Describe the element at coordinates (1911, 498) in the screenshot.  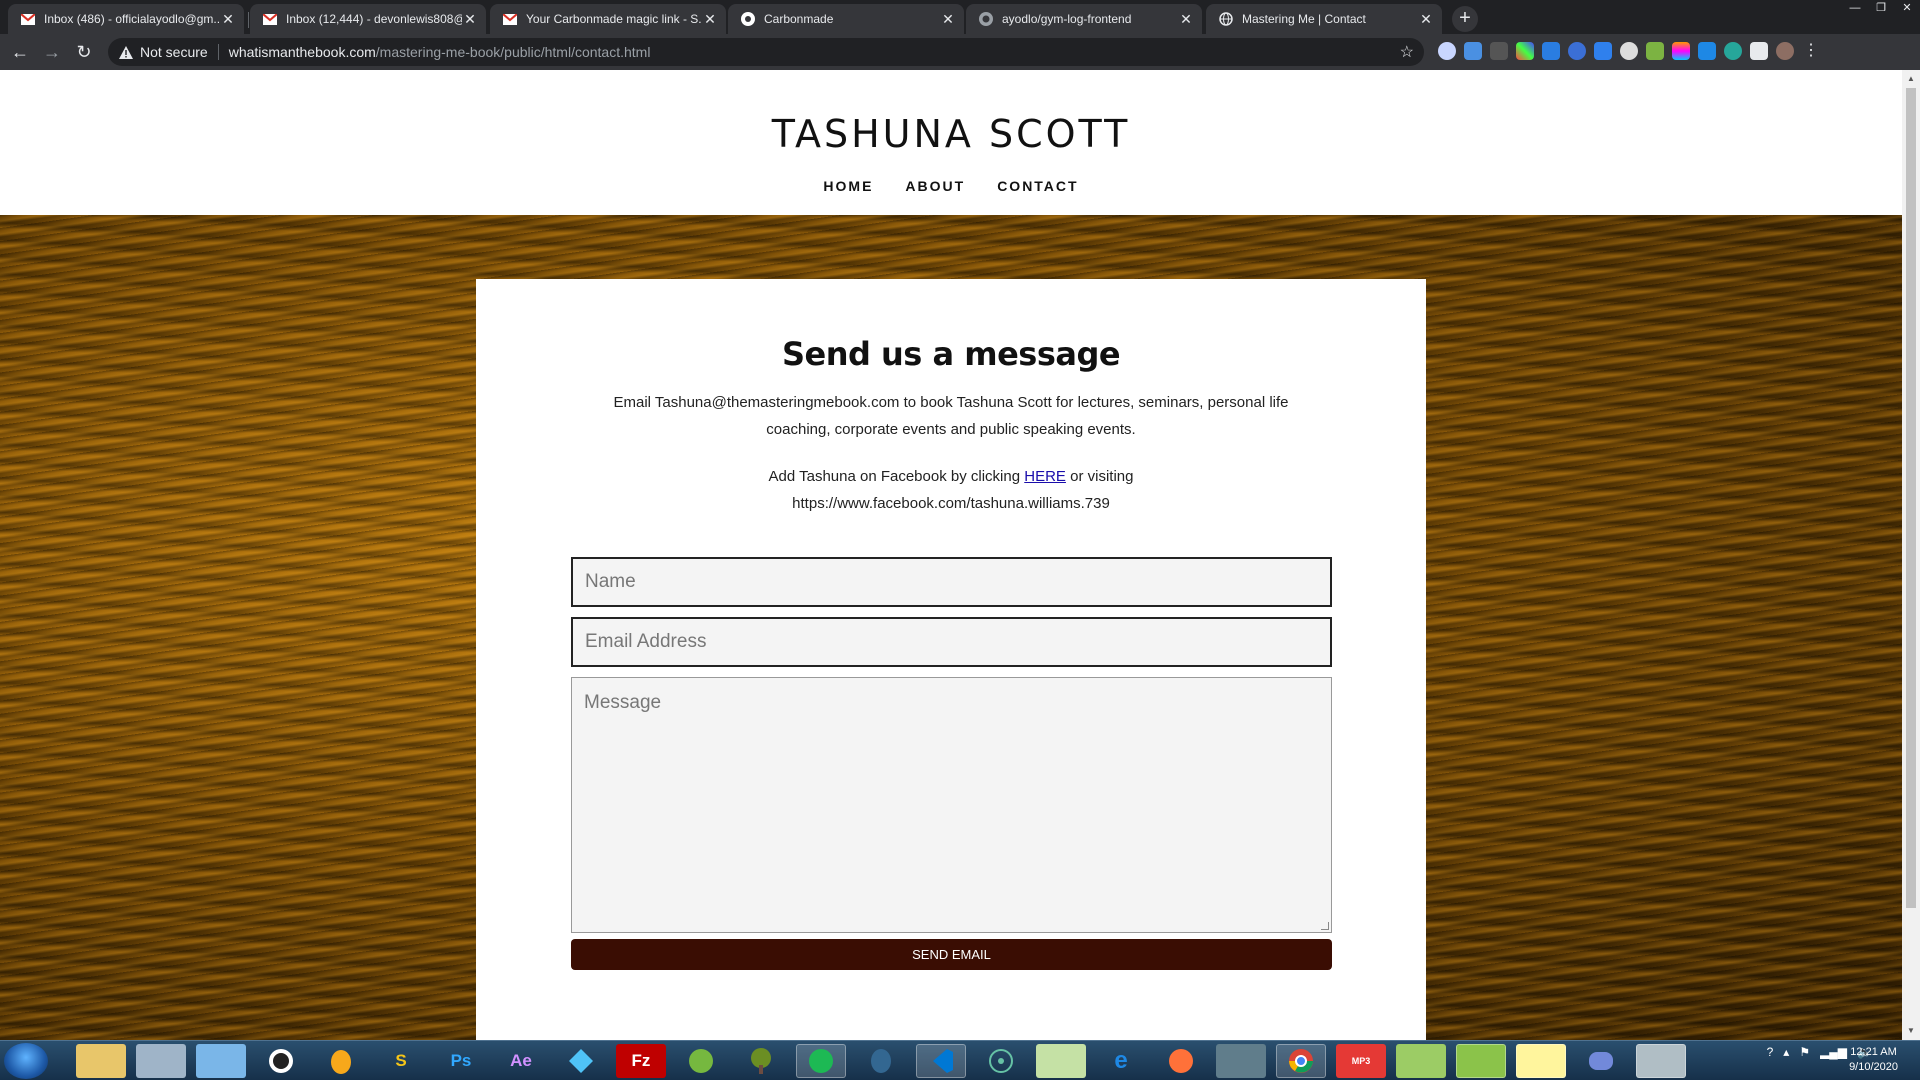
I see `scroll-thumb` at that location.